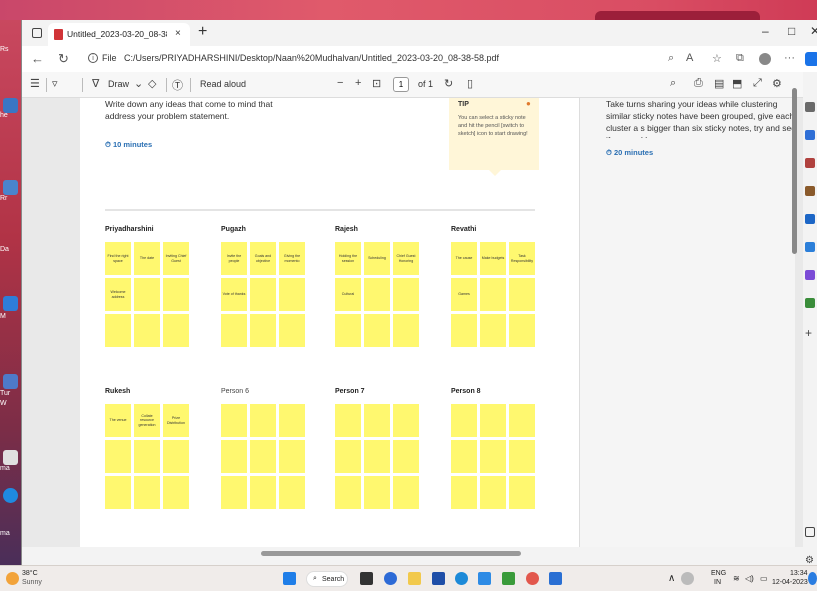  Describe the element at coordinates (448, 83) in the screenshot. I see `rotate-icon: ↻` at that location.